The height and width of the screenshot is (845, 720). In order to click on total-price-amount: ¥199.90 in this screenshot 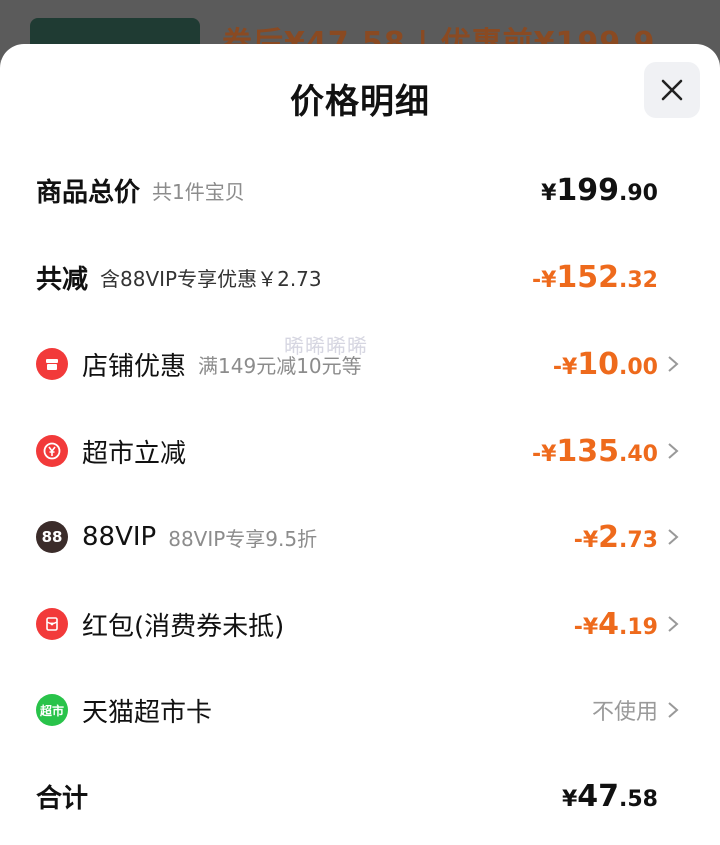, I will do `click(599, 190)`.